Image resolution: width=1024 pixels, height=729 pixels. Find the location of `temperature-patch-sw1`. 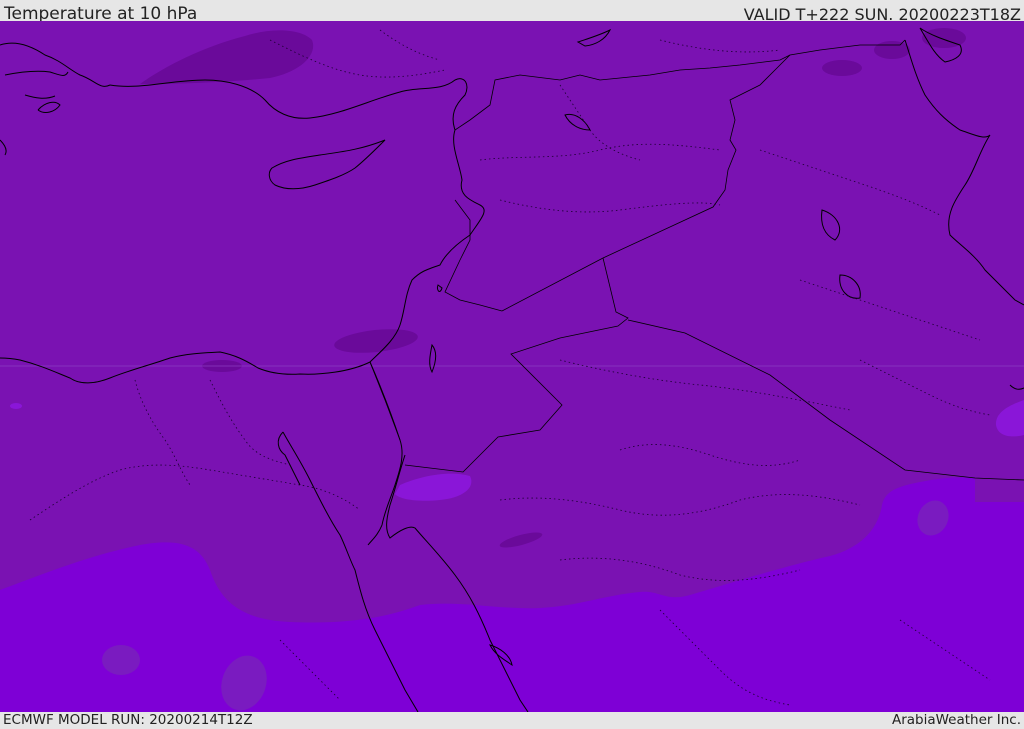

temperature-patch-sw1 is located at coordinates (121, 660).